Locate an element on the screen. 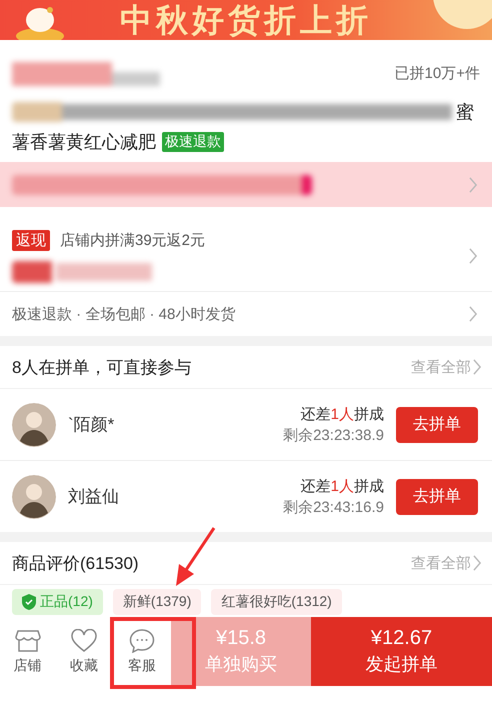 The width and height of the screenshot is (492, 702). cashback-text: 店铺内拼满39元返2元 is located at coordinates (133, 240).